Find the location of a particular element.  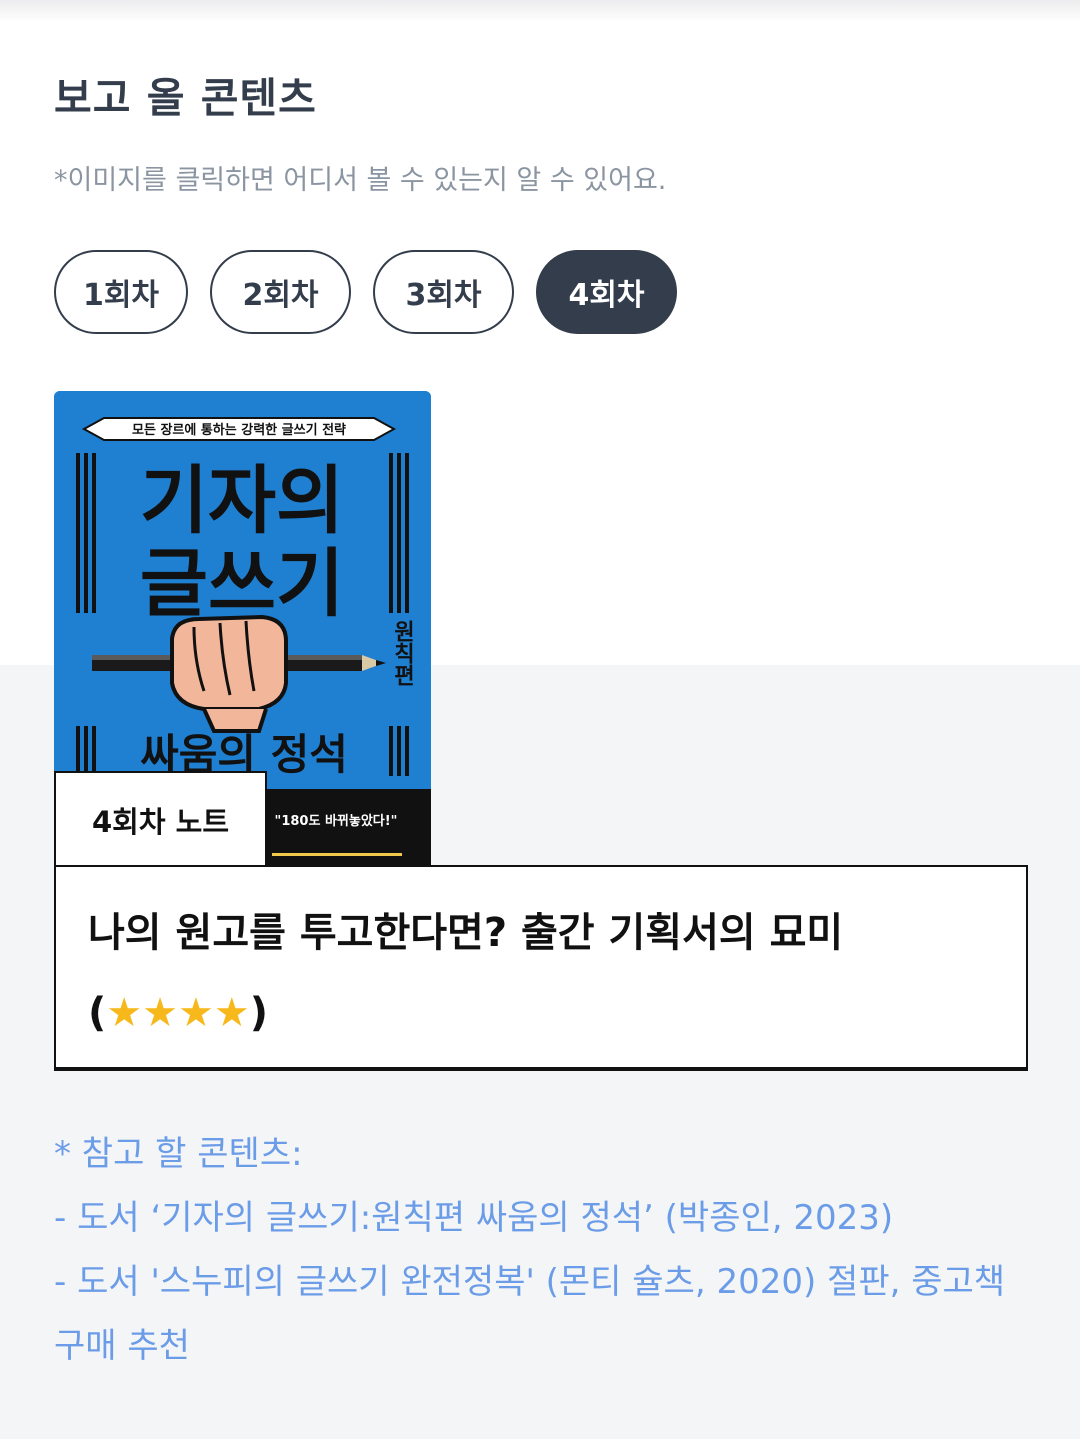

book-title-line2: 글쓰기 is located at coordinates (242, 584).